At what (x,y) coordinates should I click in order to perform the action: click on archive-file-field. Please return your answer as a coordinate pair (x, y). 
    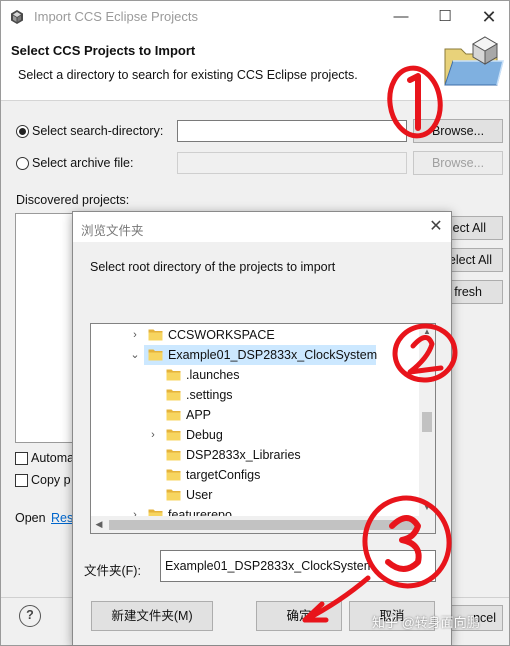
    Looking at the image, I should click on (292, 163).